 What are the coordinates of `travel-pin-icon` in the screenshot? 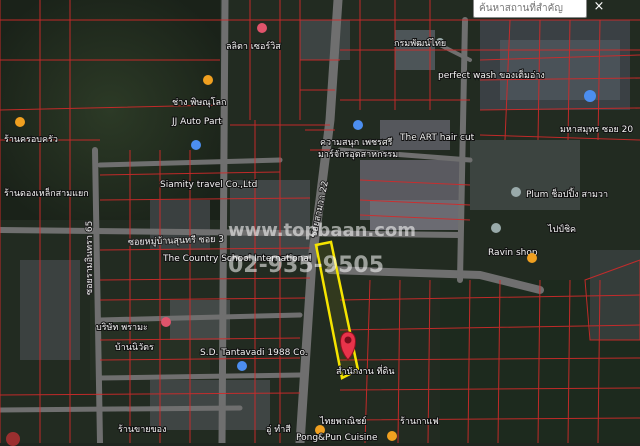 It's located at (196, 145).